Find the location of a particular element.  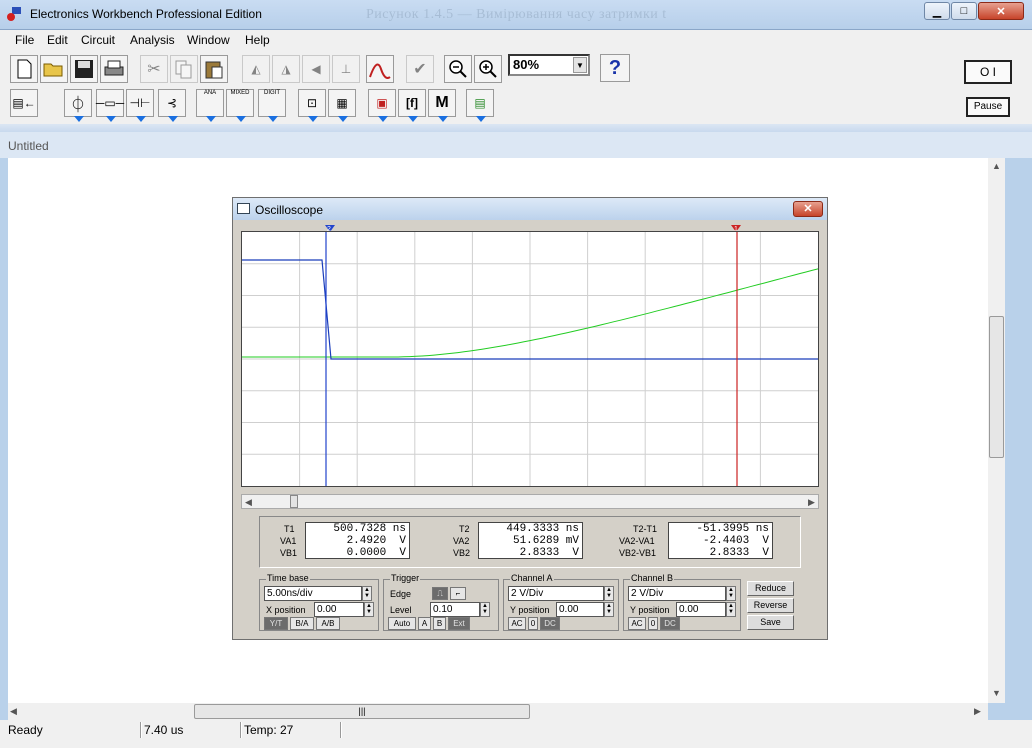

close-button: ✕ is located at coordinates (1001, 11).